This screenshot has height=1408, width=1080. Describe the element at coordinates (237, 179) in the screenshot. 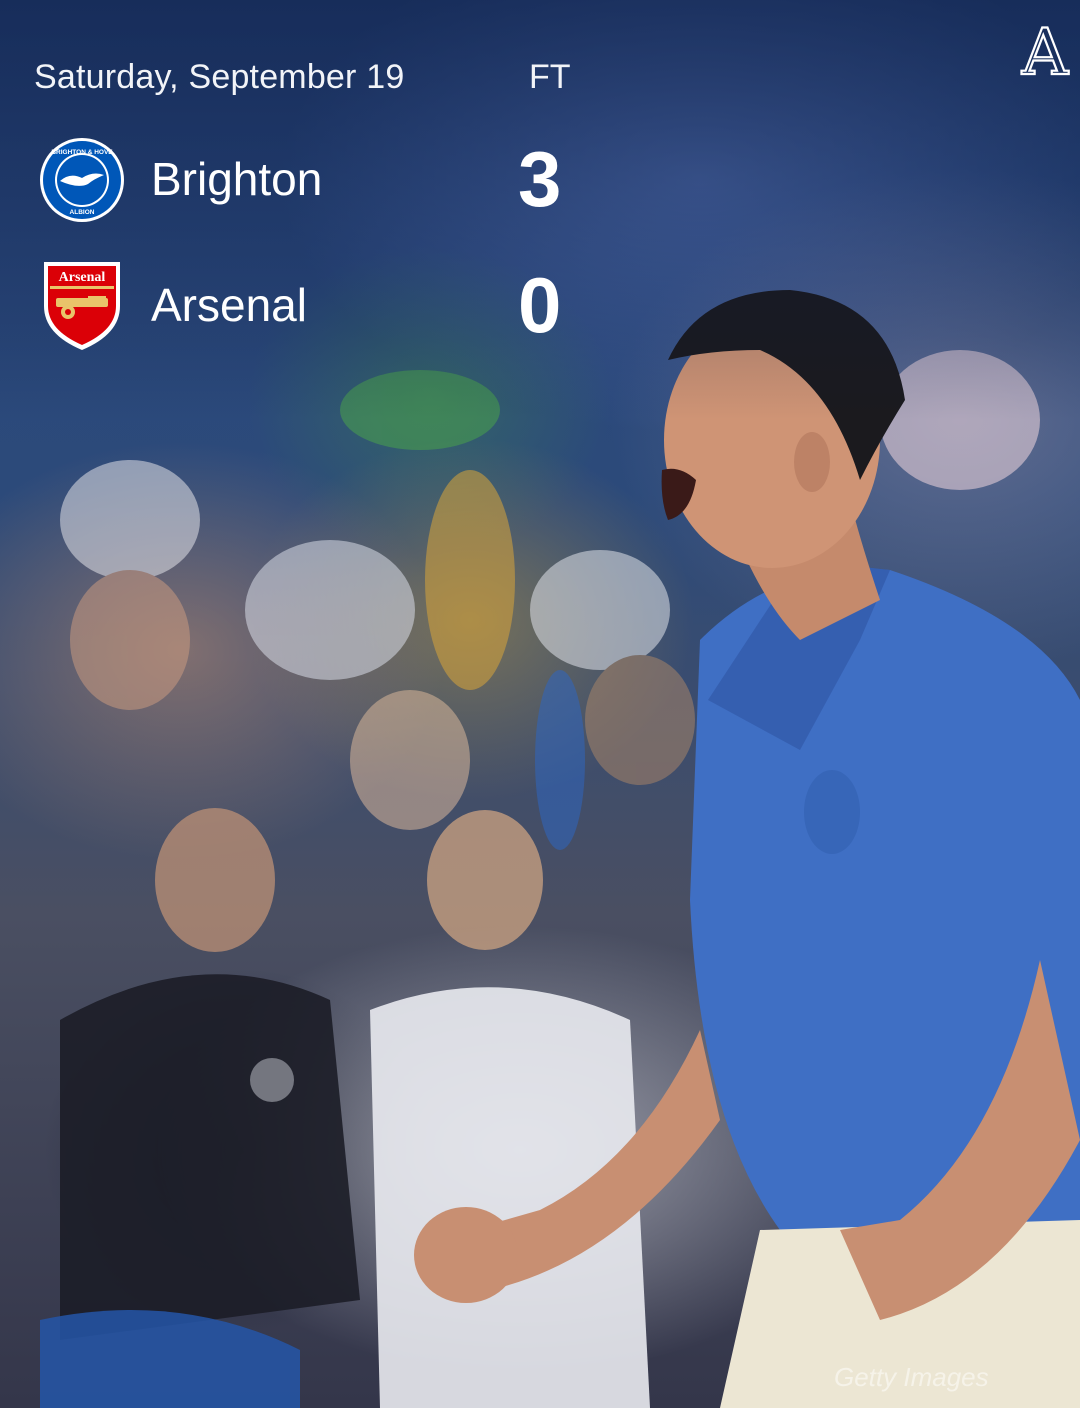

I see `home-team-name: Brighton` at that location.